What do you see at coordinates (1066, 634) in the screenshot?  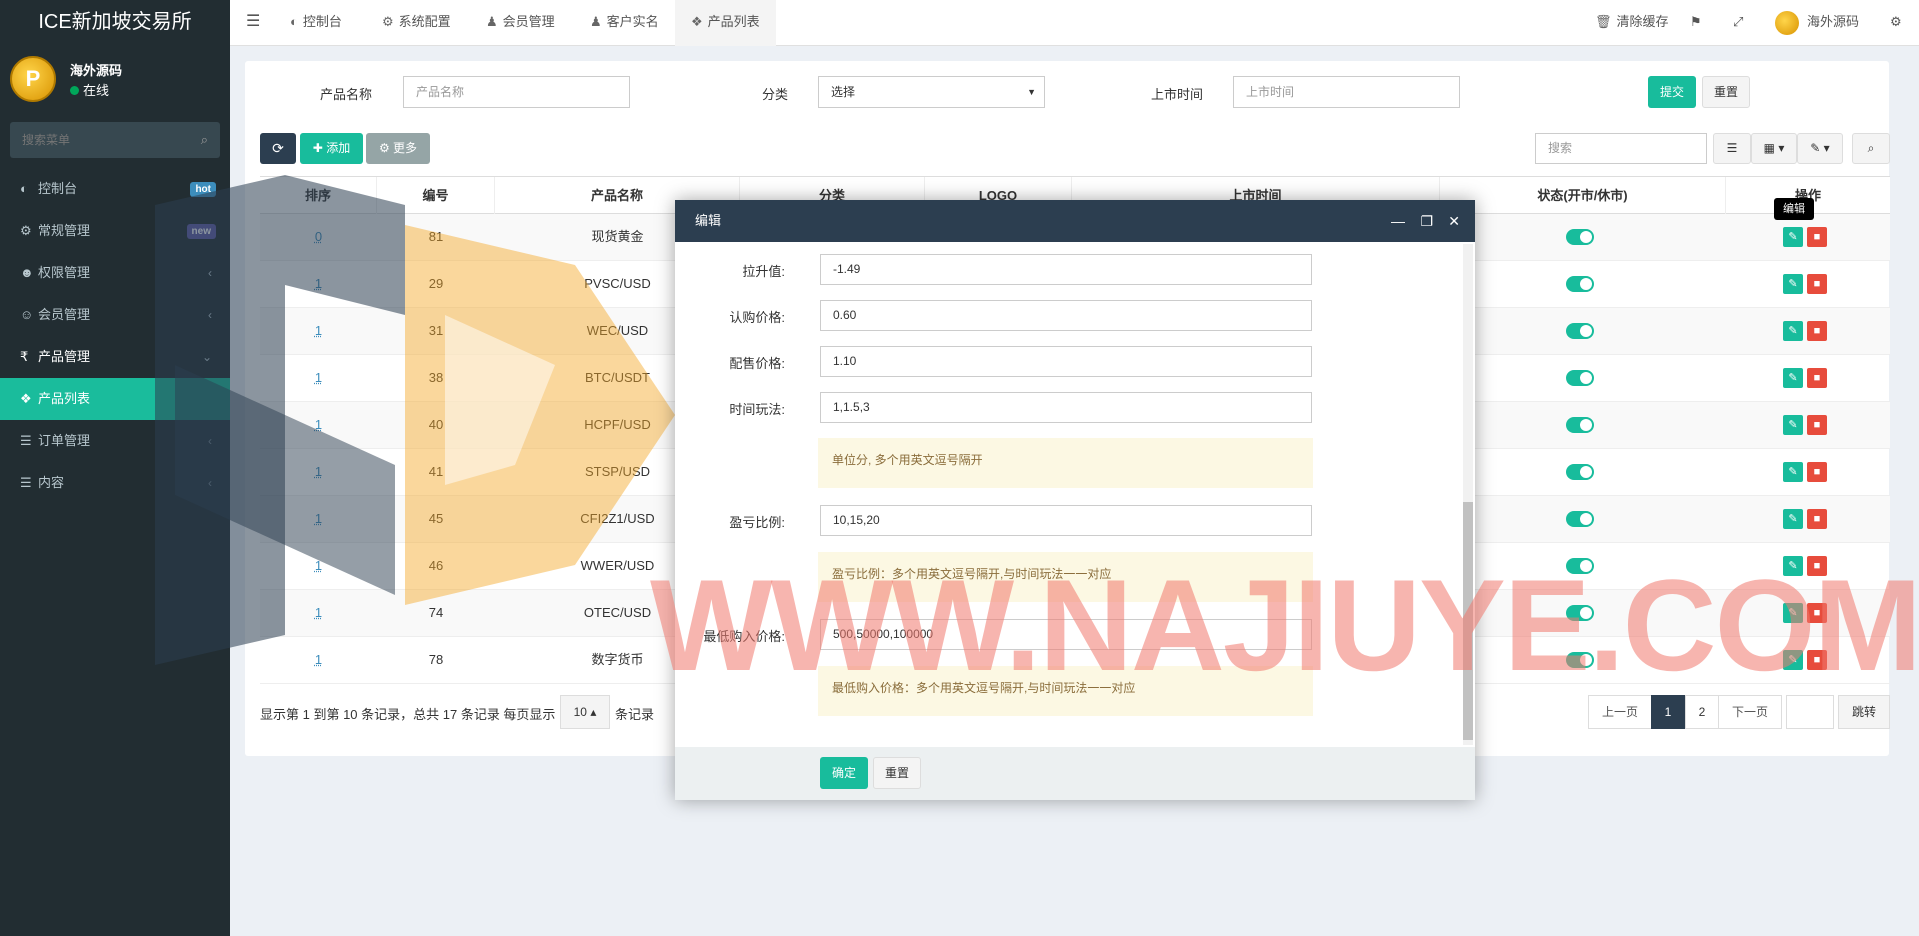 I see `min-price-input: 500,50000,100000` at bounding box center [1066, 634].